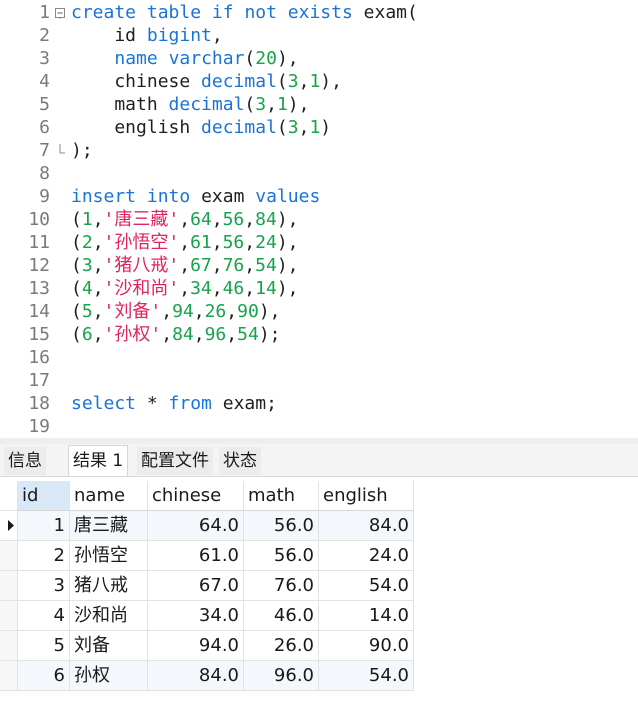 Image resolution: width=638 pixels, height=716 pixels. What do you see at coordinates (174, 403) in the screenshot?
I see `code-text: select * from exam;` at bounding box center [174, 403].